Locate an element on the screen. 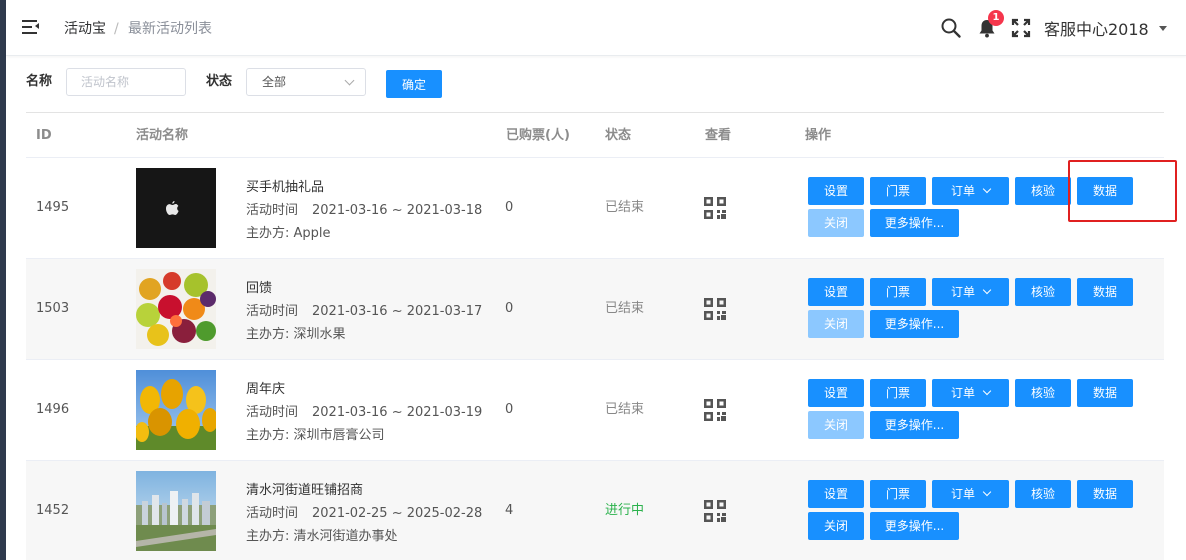  event-organizer: 主办方: 清水河街道办事处 is located at coordinates (322, 536).